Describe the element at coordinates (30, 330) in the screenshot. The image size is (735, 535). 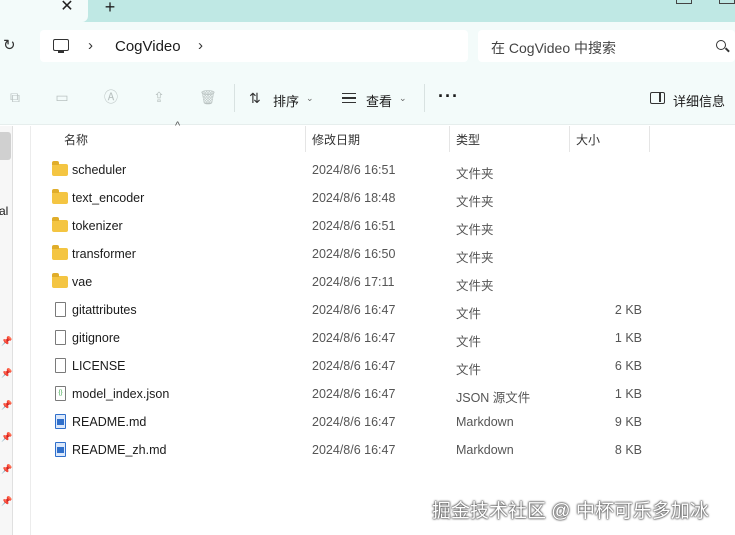
I see `pane-splitter` at that location.